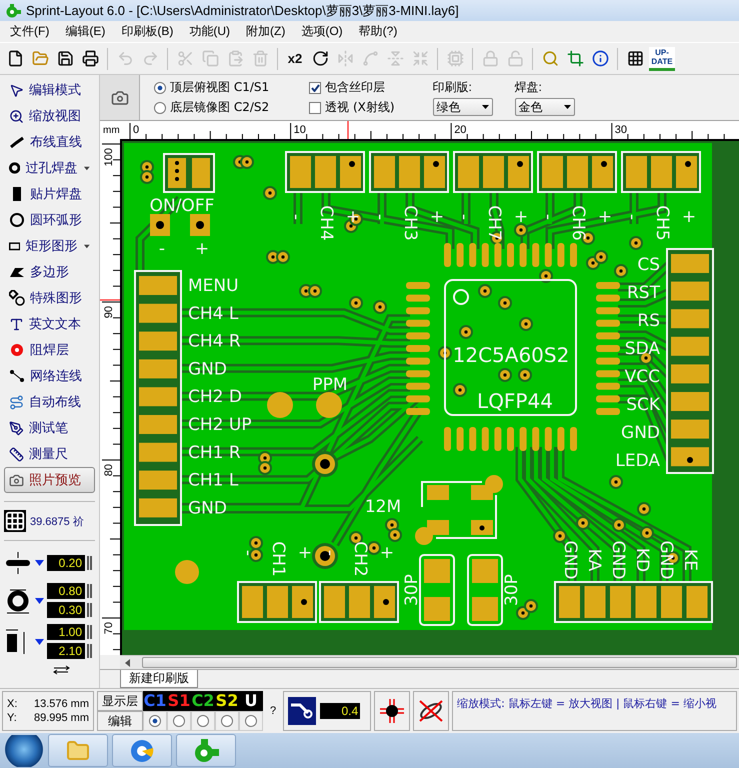 This screenshot has height=768, width=739. Describe the element at coordinates (128, 662) in the screenshot. I see `left-arrow-icon` at that location.